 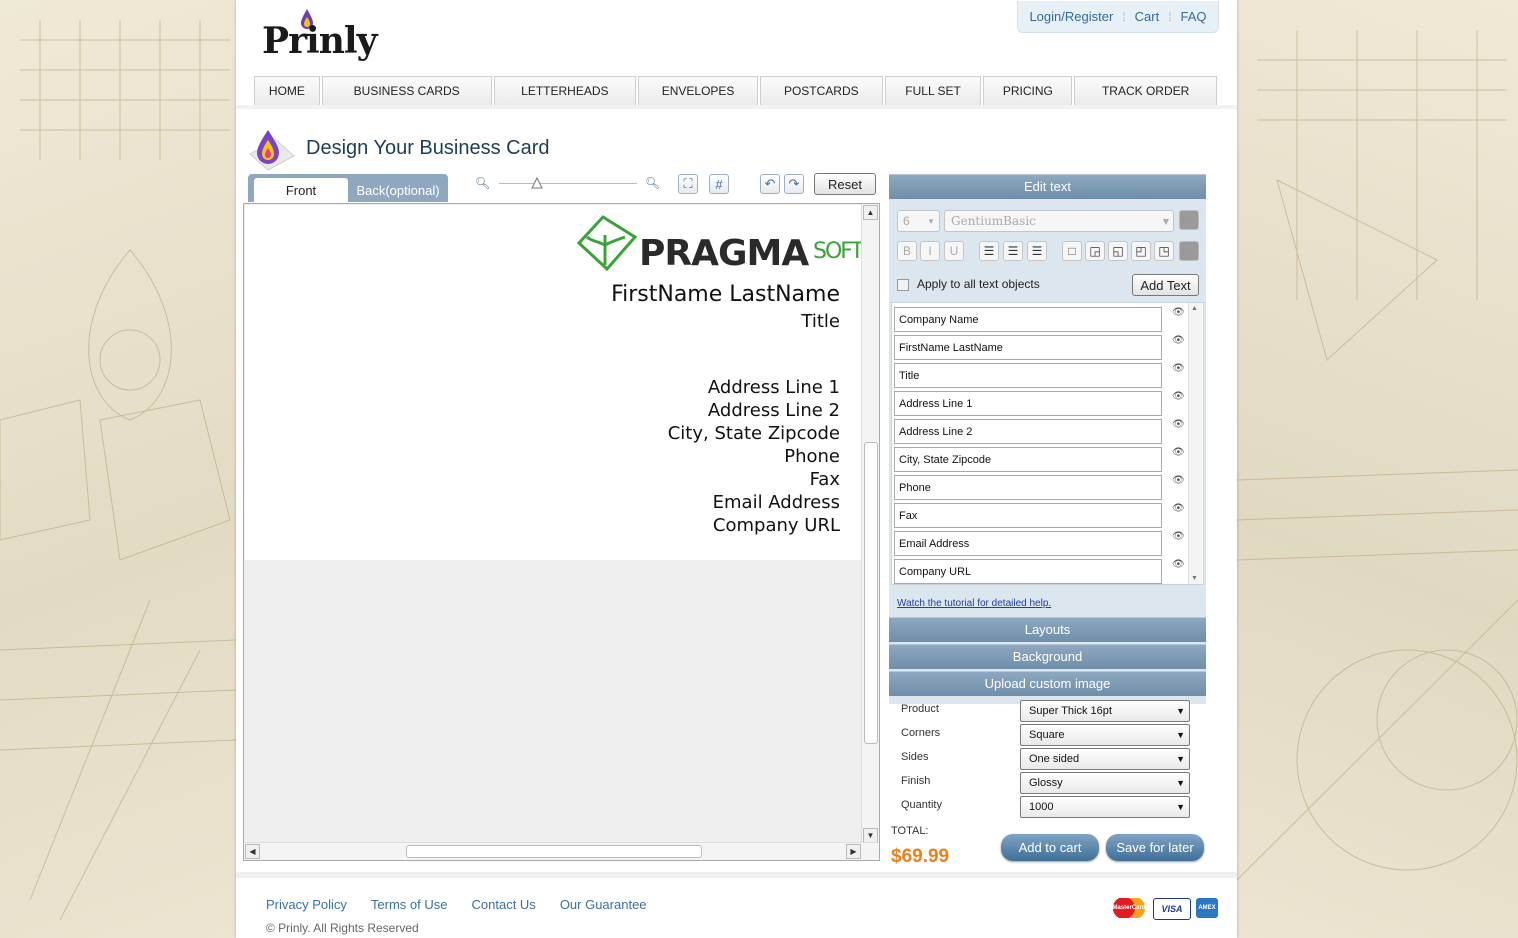 What do you see at coordinates (825, 479) in the screenshot?
I see `card-fax-text: Fax` at bounding box center [825, 479].